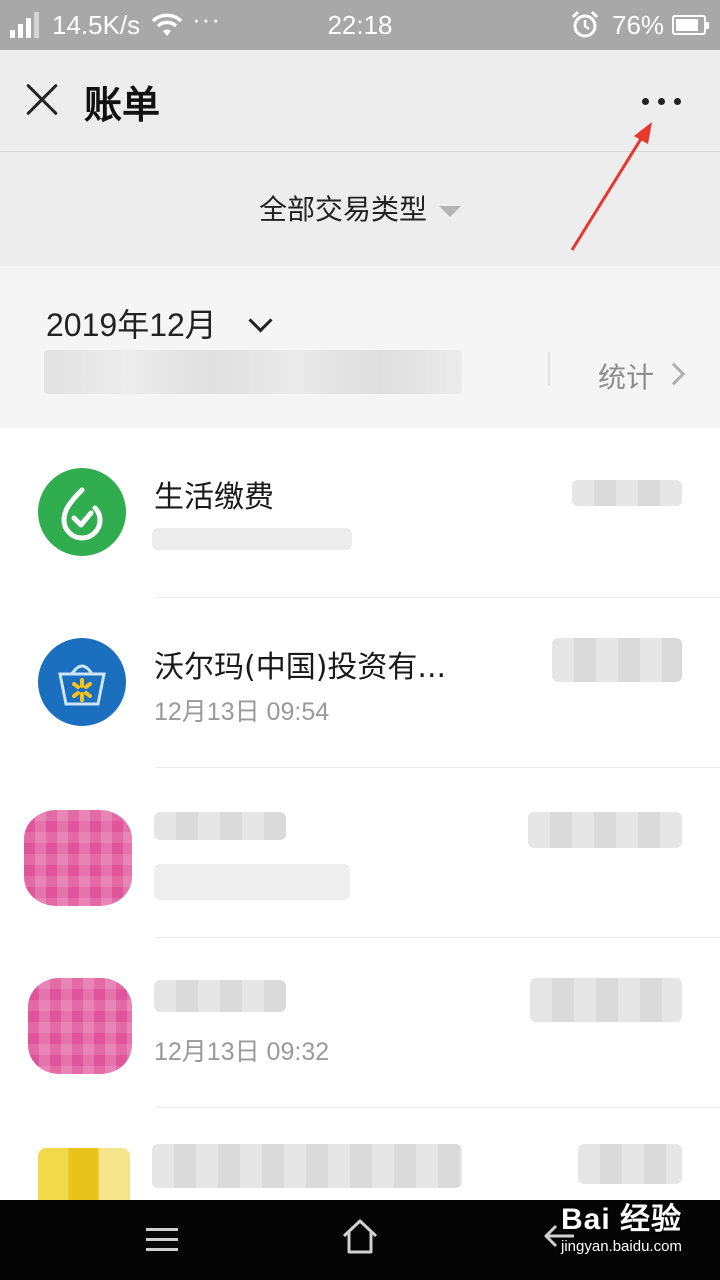  Describe the element at coordinates (585, 24) in the screenshot. I see `alarm-icon` at that location.